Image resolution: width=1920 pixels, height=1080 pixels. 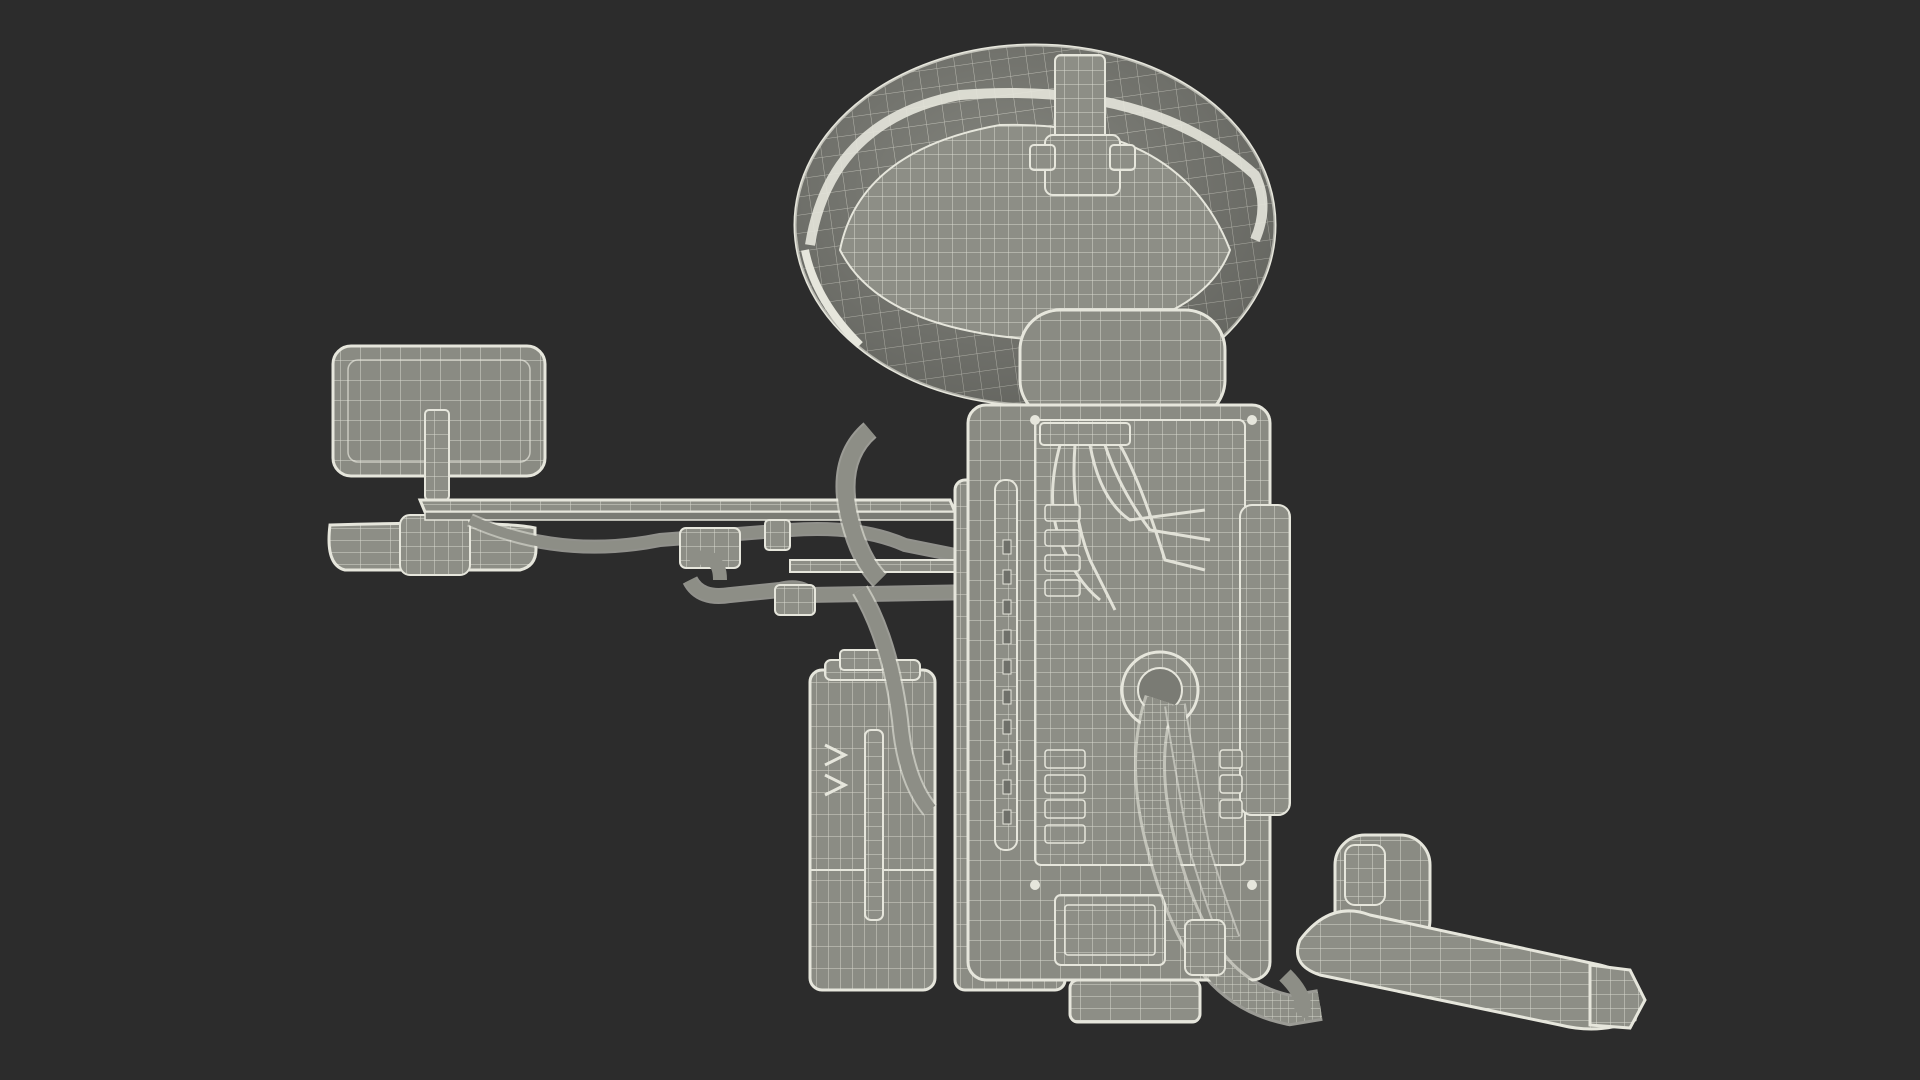 What do you see at coordinates (872, 820) in the screenshot?
I see `gas-canister` at bounding box center [872, 820].